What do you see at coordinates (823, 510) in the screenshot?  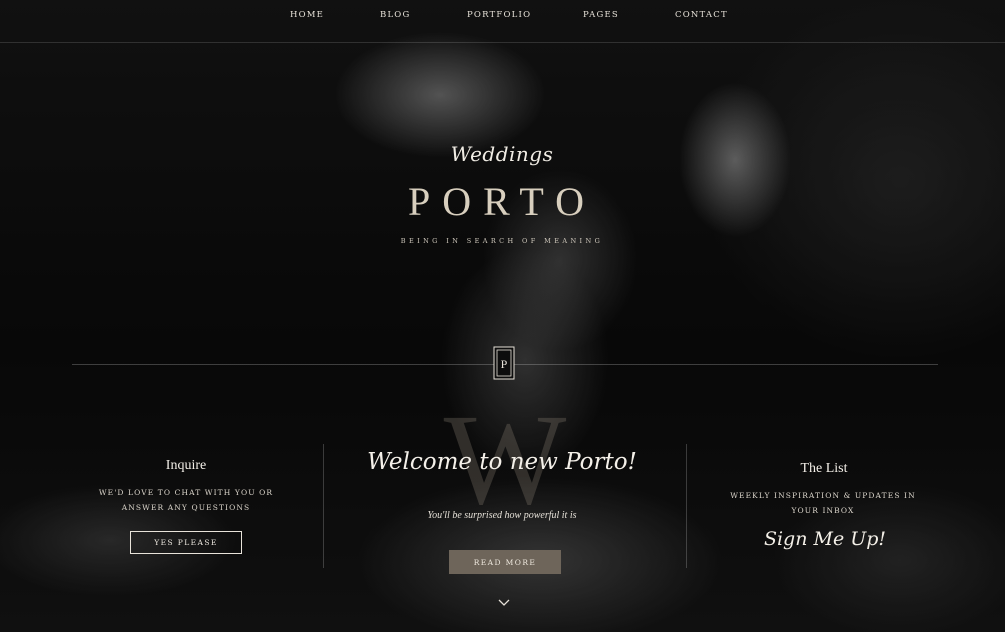 I see `list-text-line2: YOUR INBOX` at bounding box center [823, 510].